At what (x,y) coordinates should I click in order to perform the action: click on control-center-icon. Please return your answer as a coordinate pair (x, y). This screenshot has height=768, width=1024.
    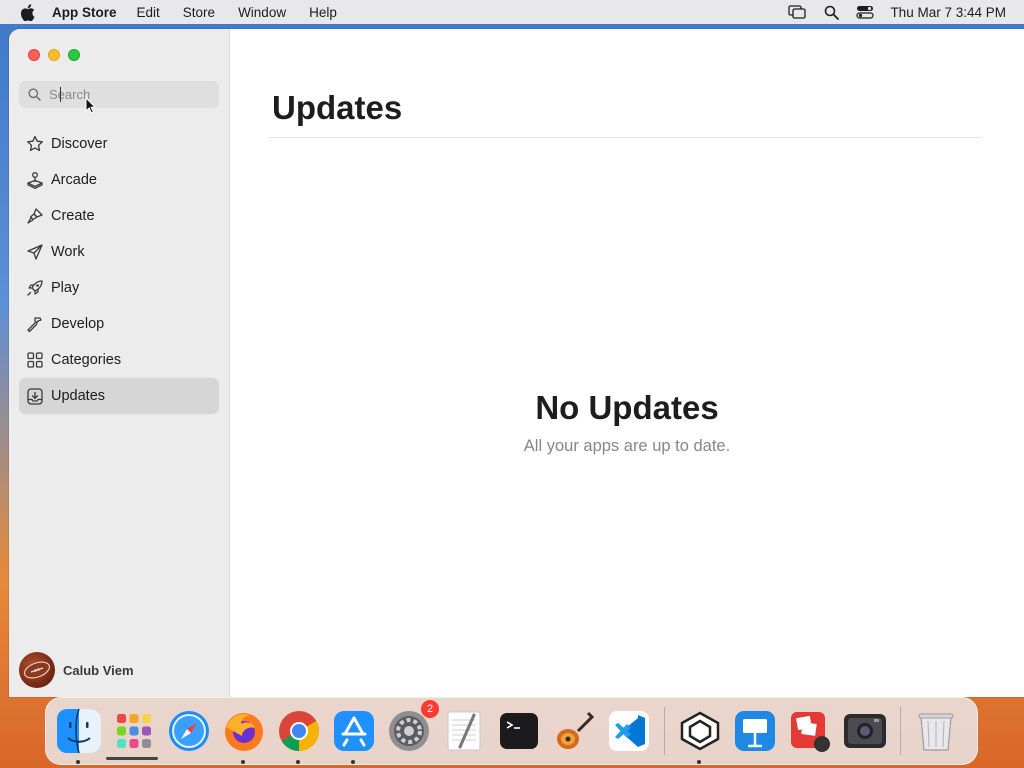
    Looking at the image, I should click on (865, 12).